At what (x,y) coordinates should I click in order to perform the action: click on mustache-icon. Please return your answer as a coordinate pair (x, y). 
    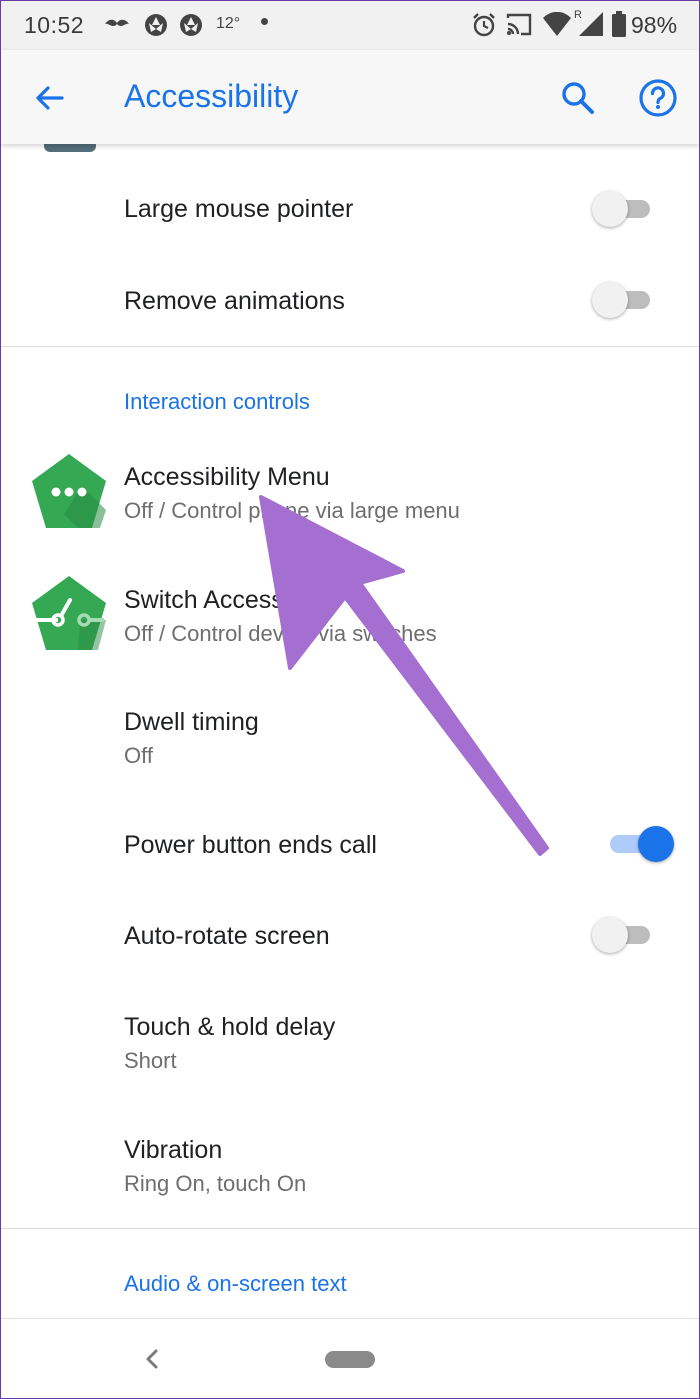
    Looking at the image, I should click on (117, 22).